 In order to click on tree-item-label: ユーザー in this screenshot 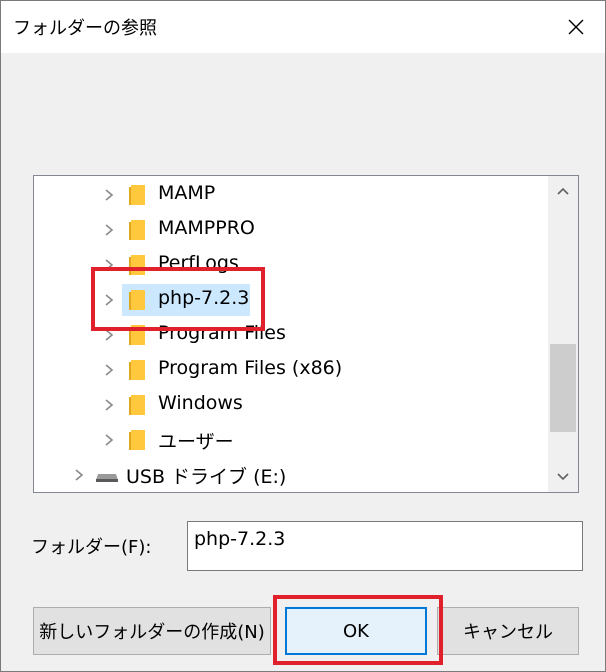, I will do `click(196, 442)`.